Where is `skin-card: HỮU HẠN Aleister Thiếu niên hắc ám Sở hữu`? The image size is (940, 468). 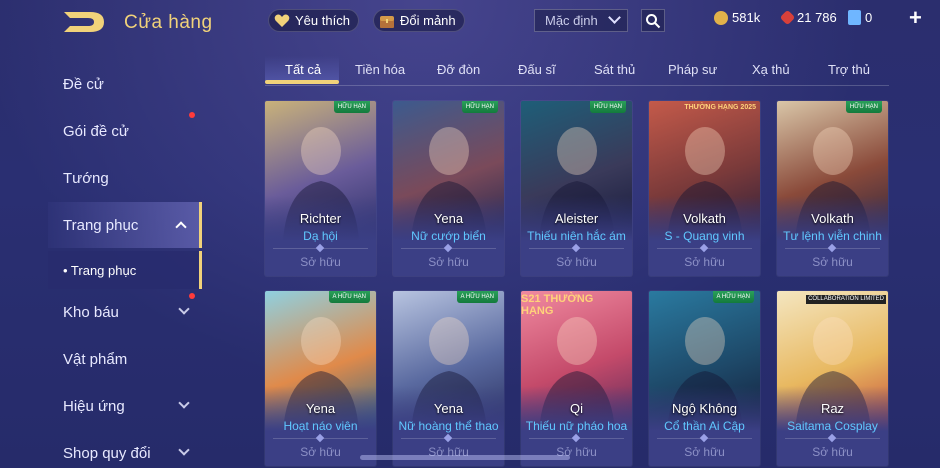
skin-card: HỮU HẠN Aleister Thiếu niên hắc ám Sở hữu is located at coordinates (576, 188).